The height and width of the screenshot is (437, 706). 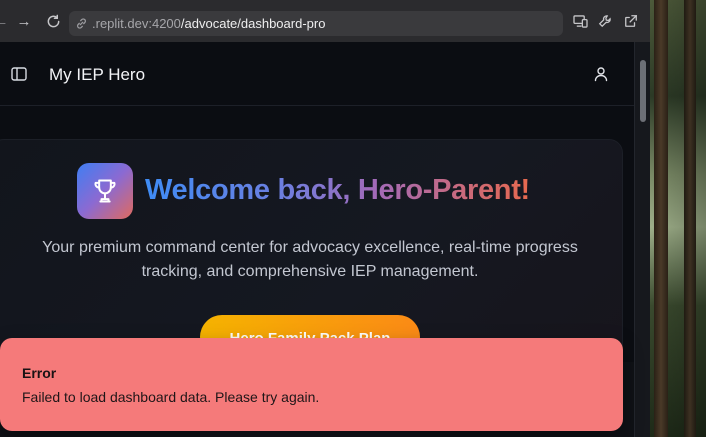 I want to click on link-icon, so click(x=81, y=23).